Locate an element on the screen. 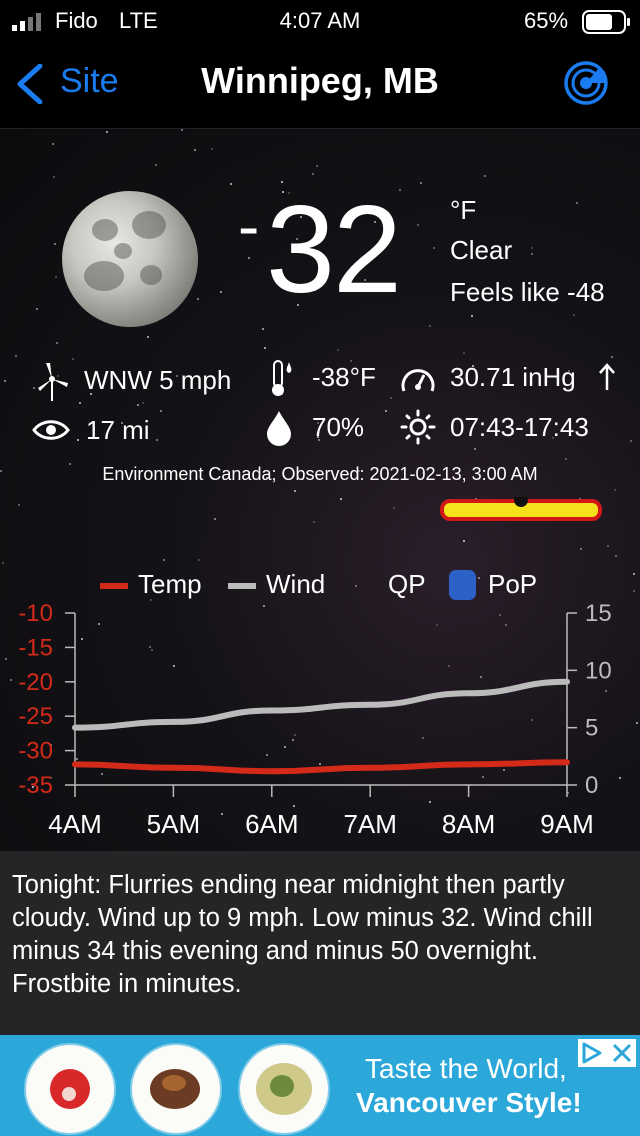  temperature-unit: °F is located at coordinates (463, 210).